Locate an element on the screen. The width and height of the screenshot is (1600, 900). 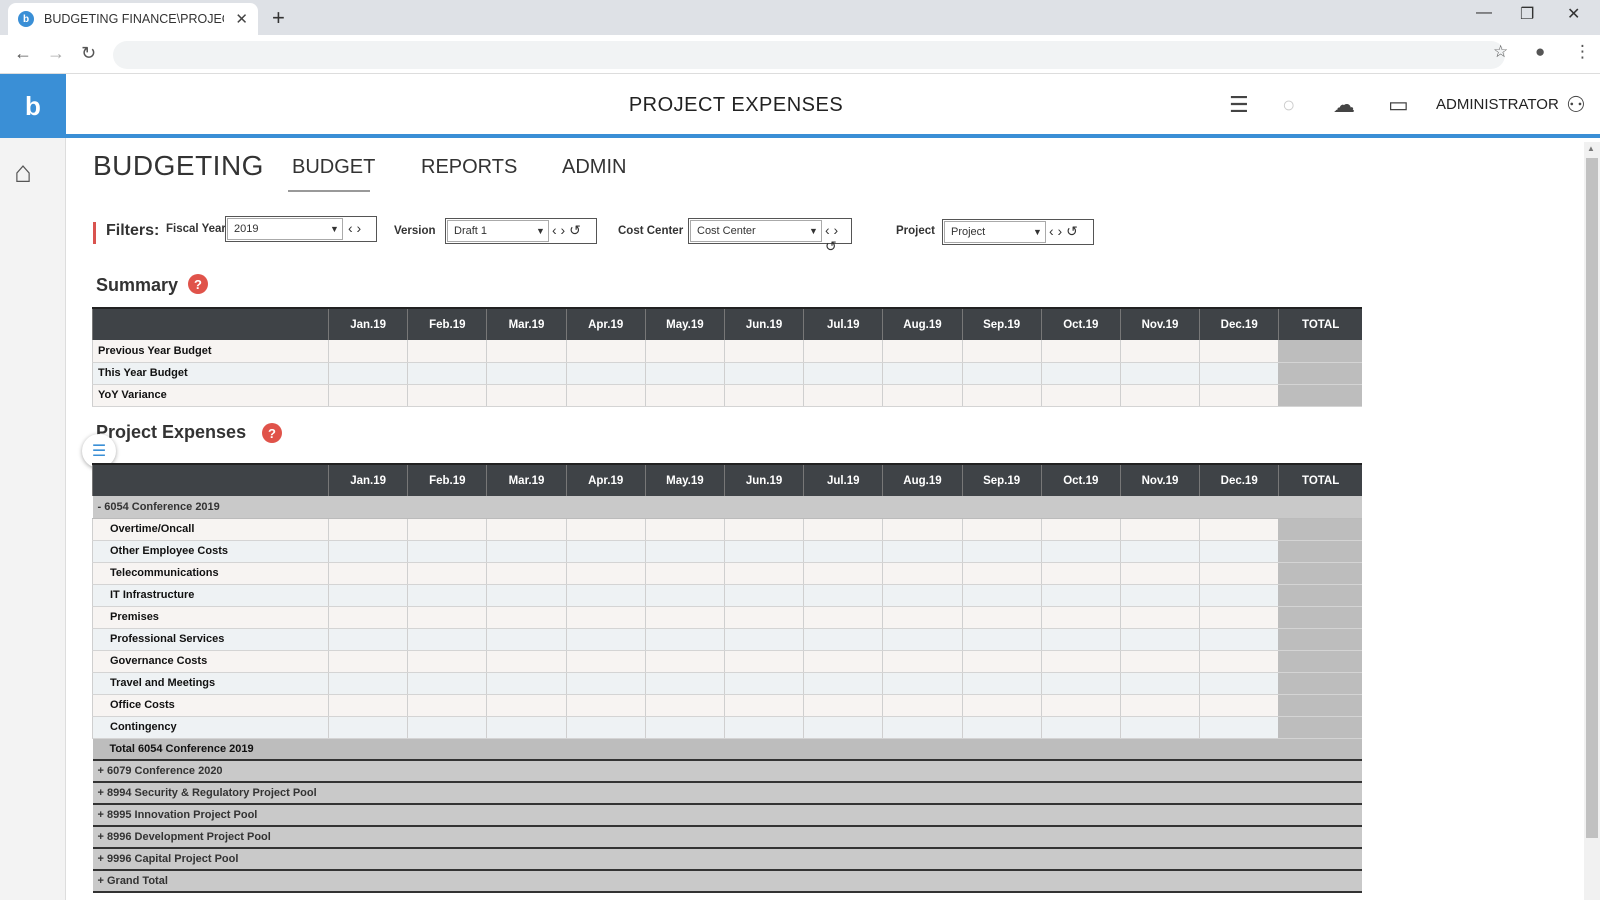
kebab-menu-icon: ⋮ is located at coordinates (1582, 52).